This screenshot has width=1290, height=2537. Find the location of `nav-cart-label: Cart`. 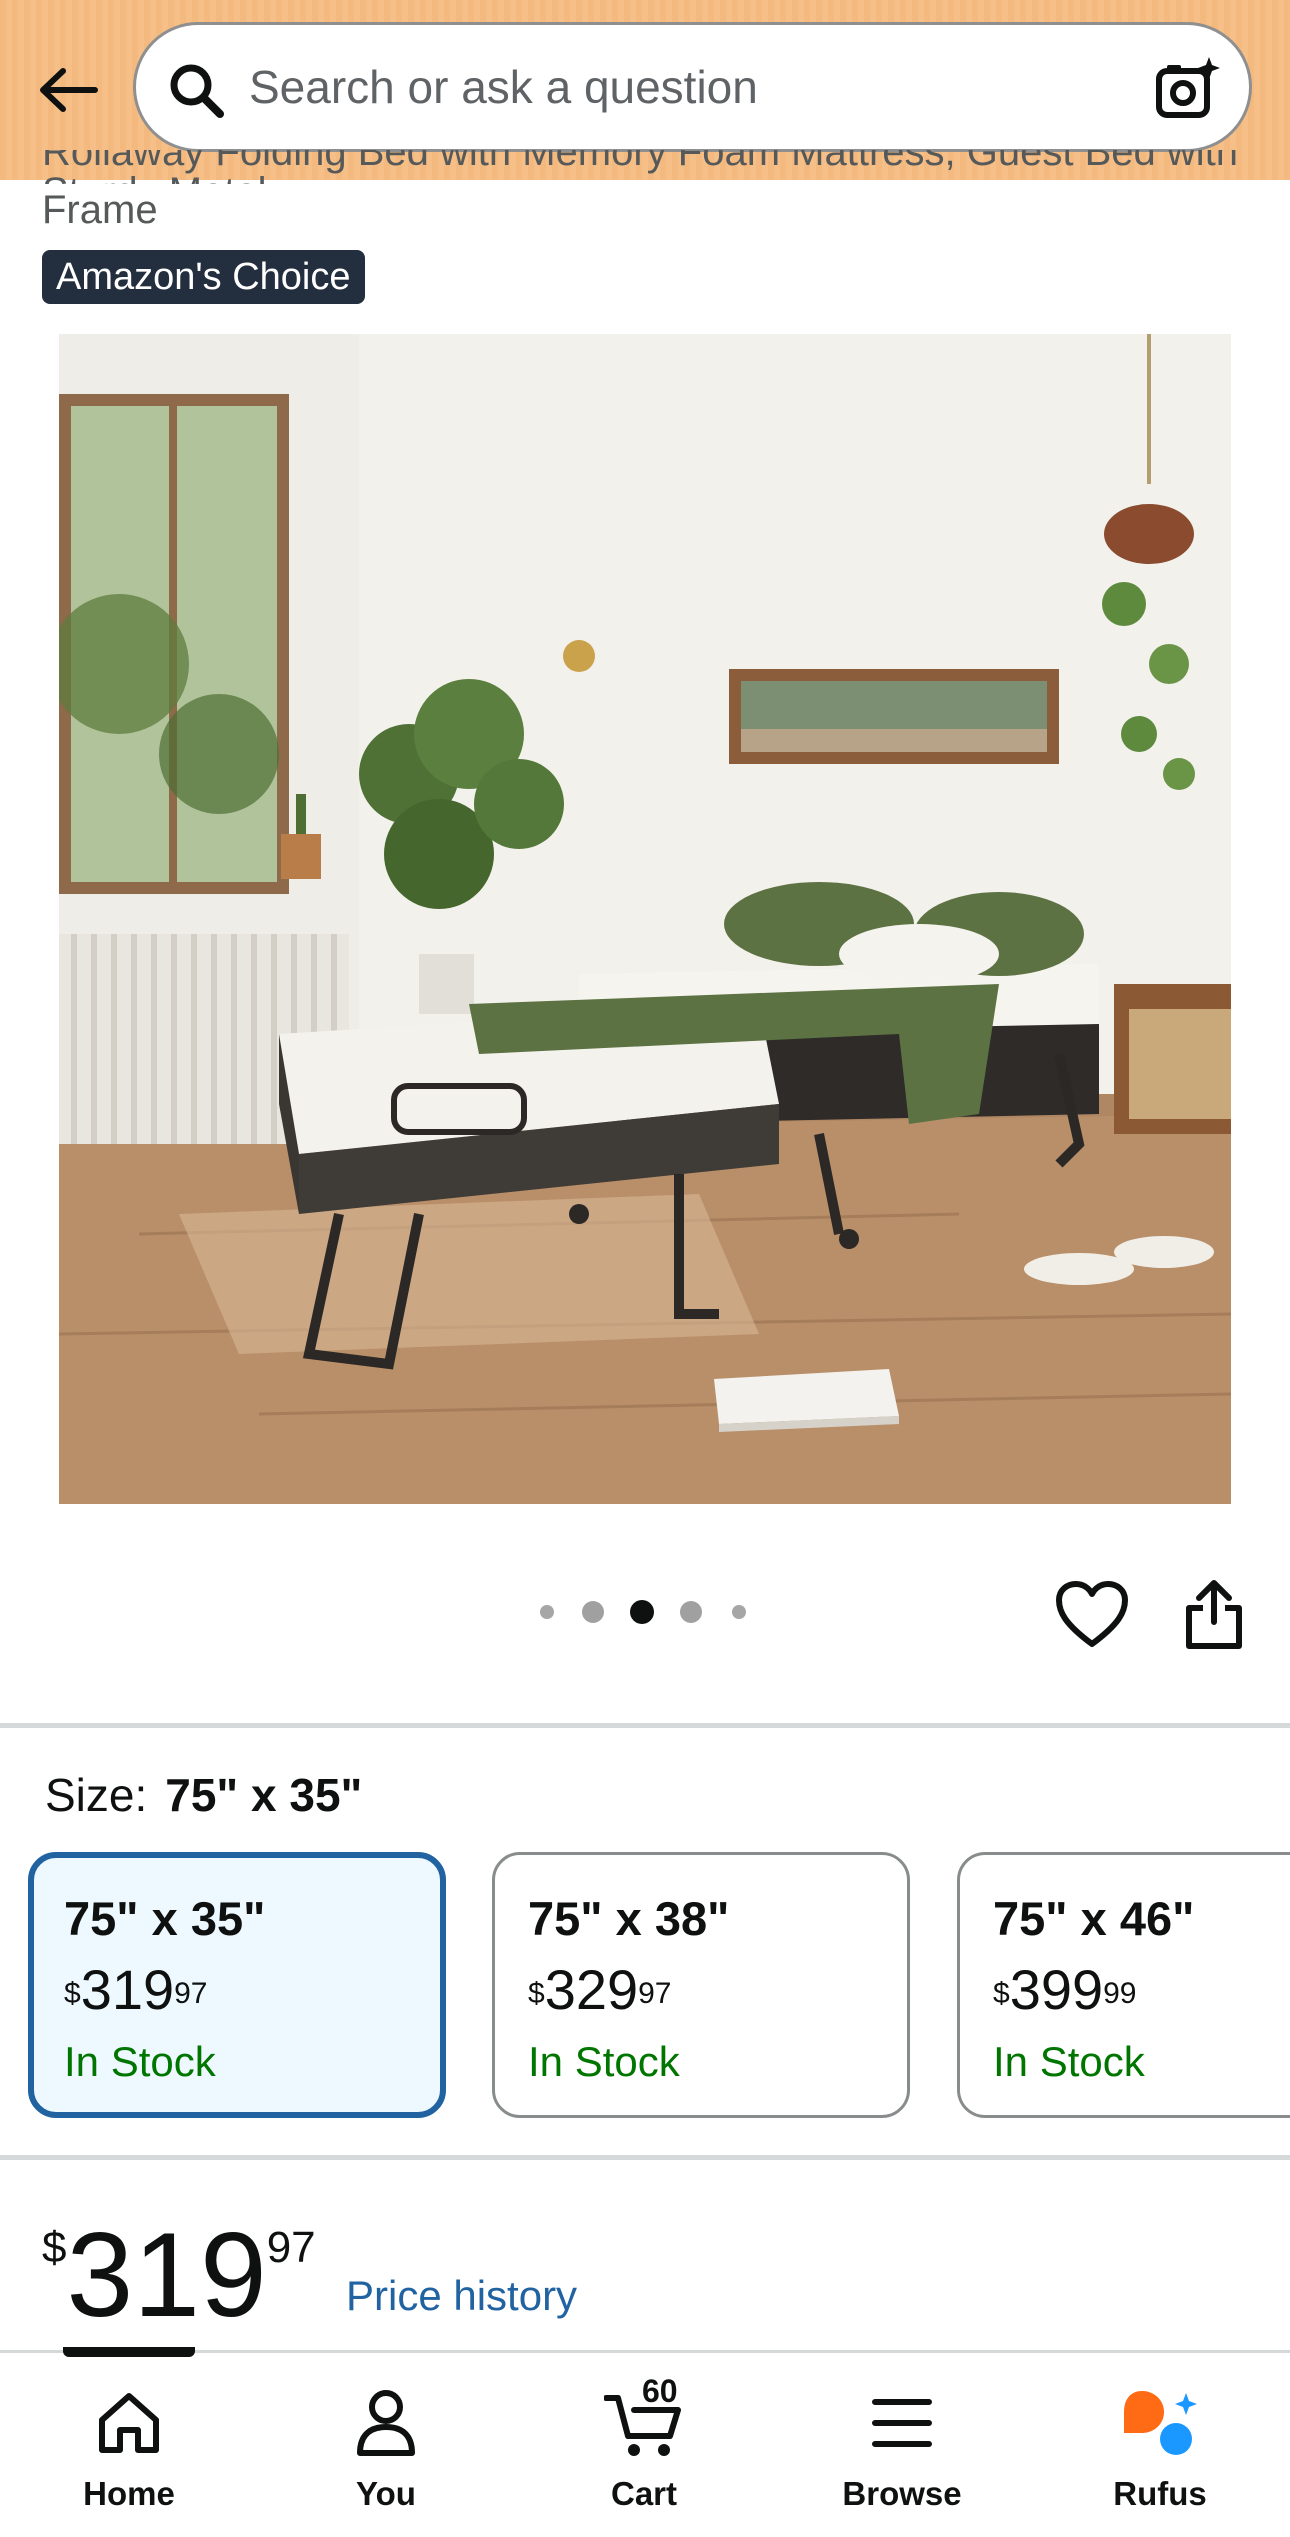

nav-cart-label: Cart is located at coordinates (644, 2493).